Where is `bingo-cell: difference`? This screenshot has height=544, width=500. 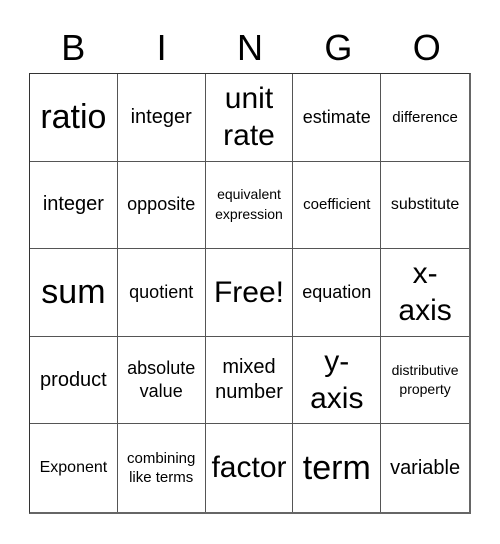
bingo-cell: difference is located at coordinates (425, 118).